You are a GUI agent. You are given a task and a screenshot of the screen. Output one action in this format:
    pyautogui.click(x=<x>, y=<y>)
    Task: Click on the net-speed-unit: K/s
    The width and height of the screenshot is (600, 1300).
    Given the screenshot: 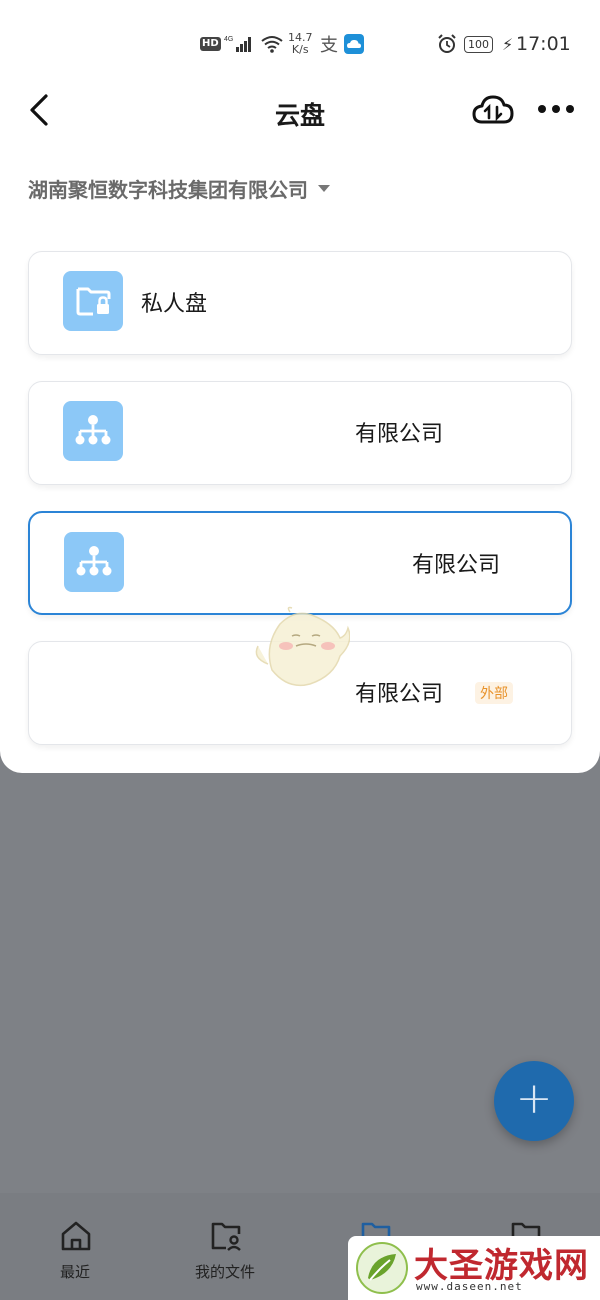 What is the action you would take?
    pyautogui.click(x=300, y=49)
    